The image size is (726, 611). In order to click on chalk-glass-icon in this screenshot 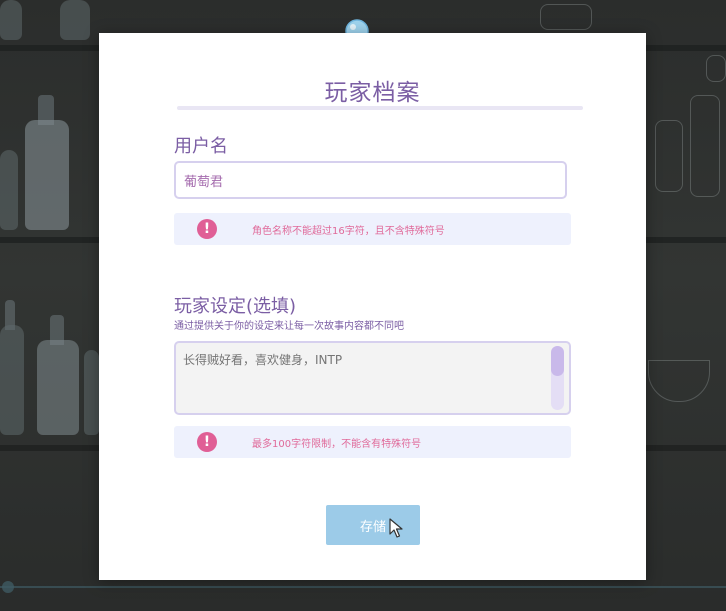, I will do `click(679, 381)`.